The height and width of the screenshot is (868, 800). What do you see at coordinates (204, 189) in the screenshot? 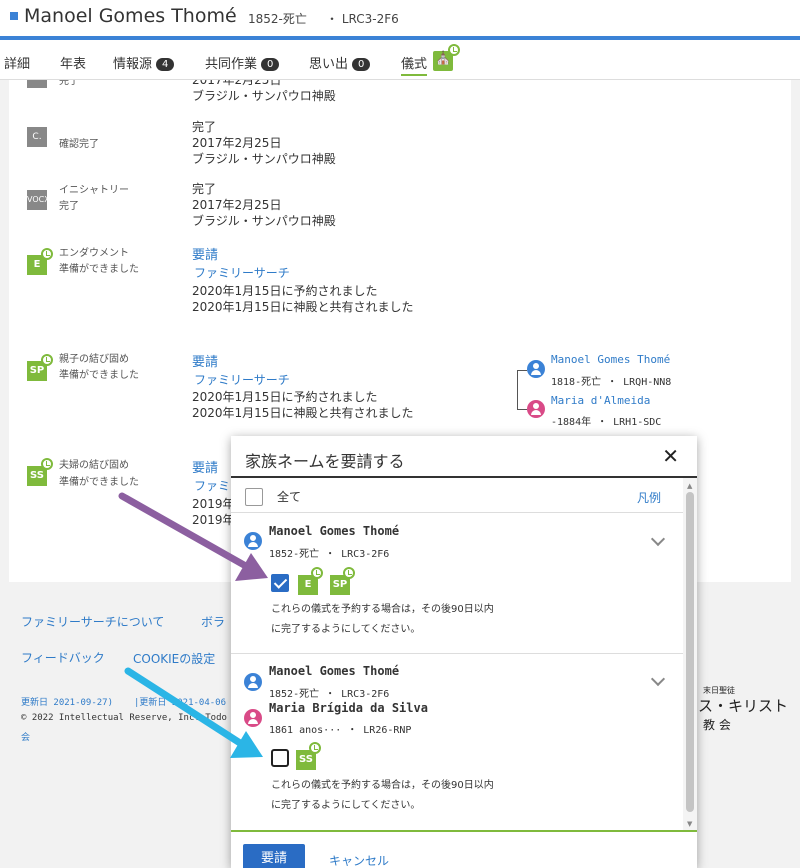
I see `initiatory-status: 完了` at bounding box center [204, 189].